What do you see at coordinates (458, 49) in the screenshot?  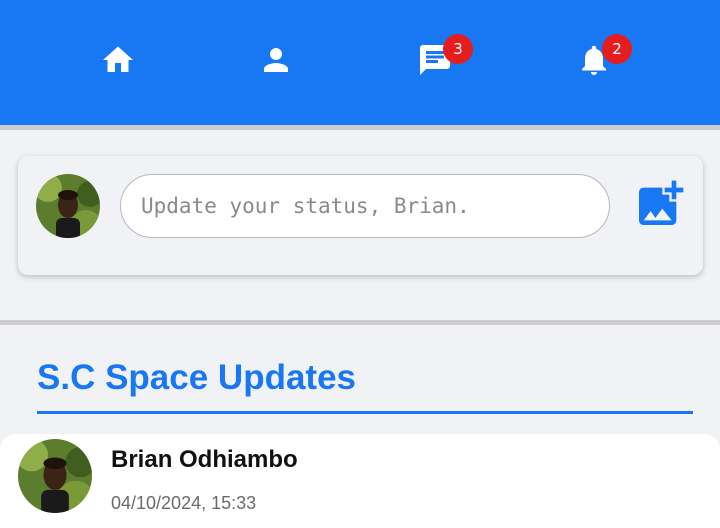 I see `messages-badge: 3` at bounding box center [458, 49].